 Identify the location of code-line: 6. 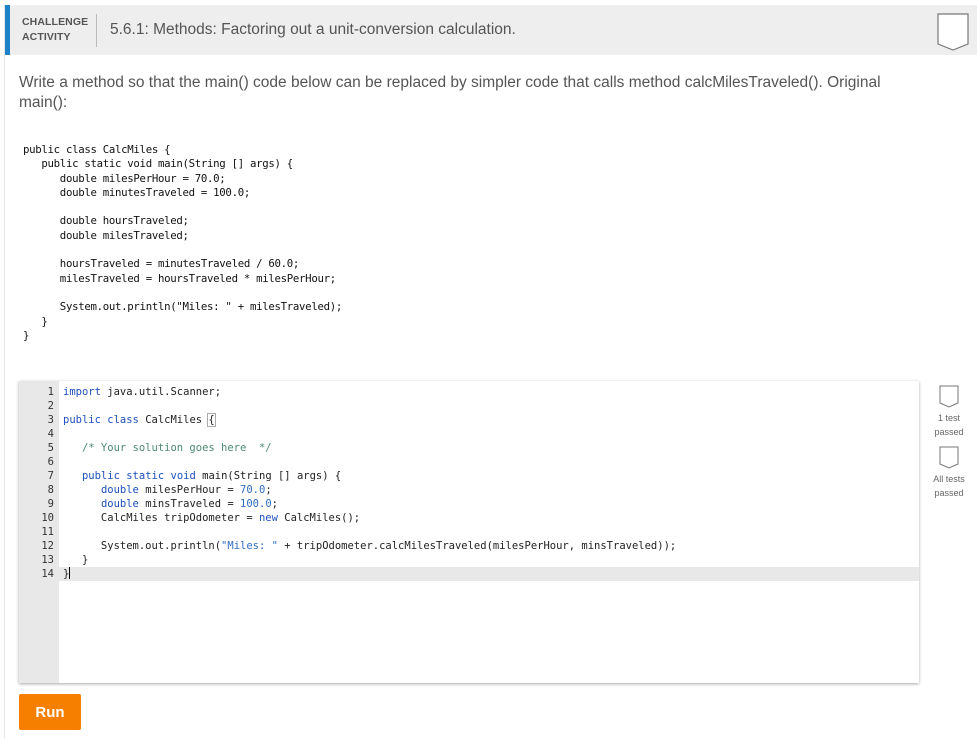
(469, 462).